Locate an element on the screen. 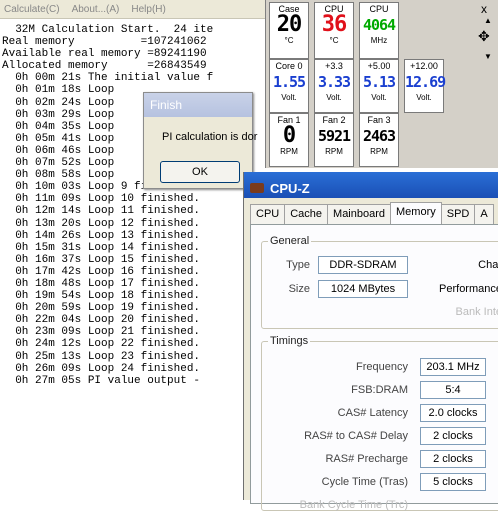  timing-label: FSB:DRAM is located at coordinates (379, 390).